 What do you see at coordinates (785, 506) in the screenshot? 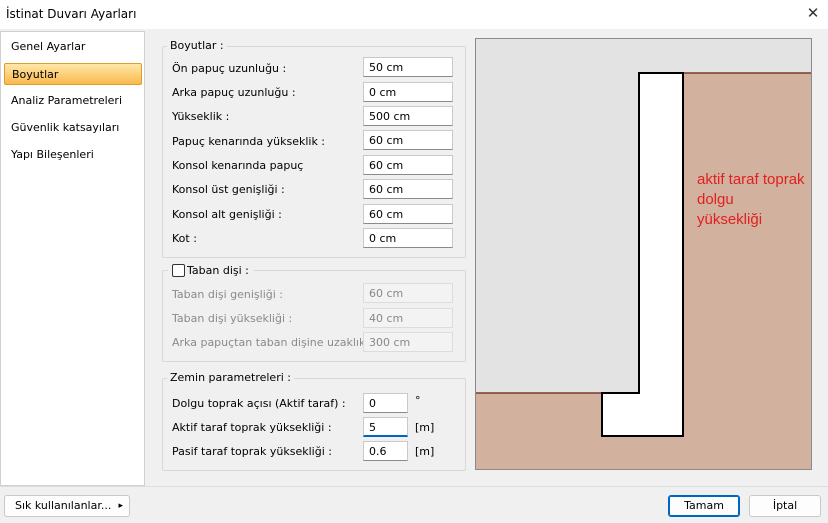
I see `cancel-button: İptal` at bounding box center [785, 506].